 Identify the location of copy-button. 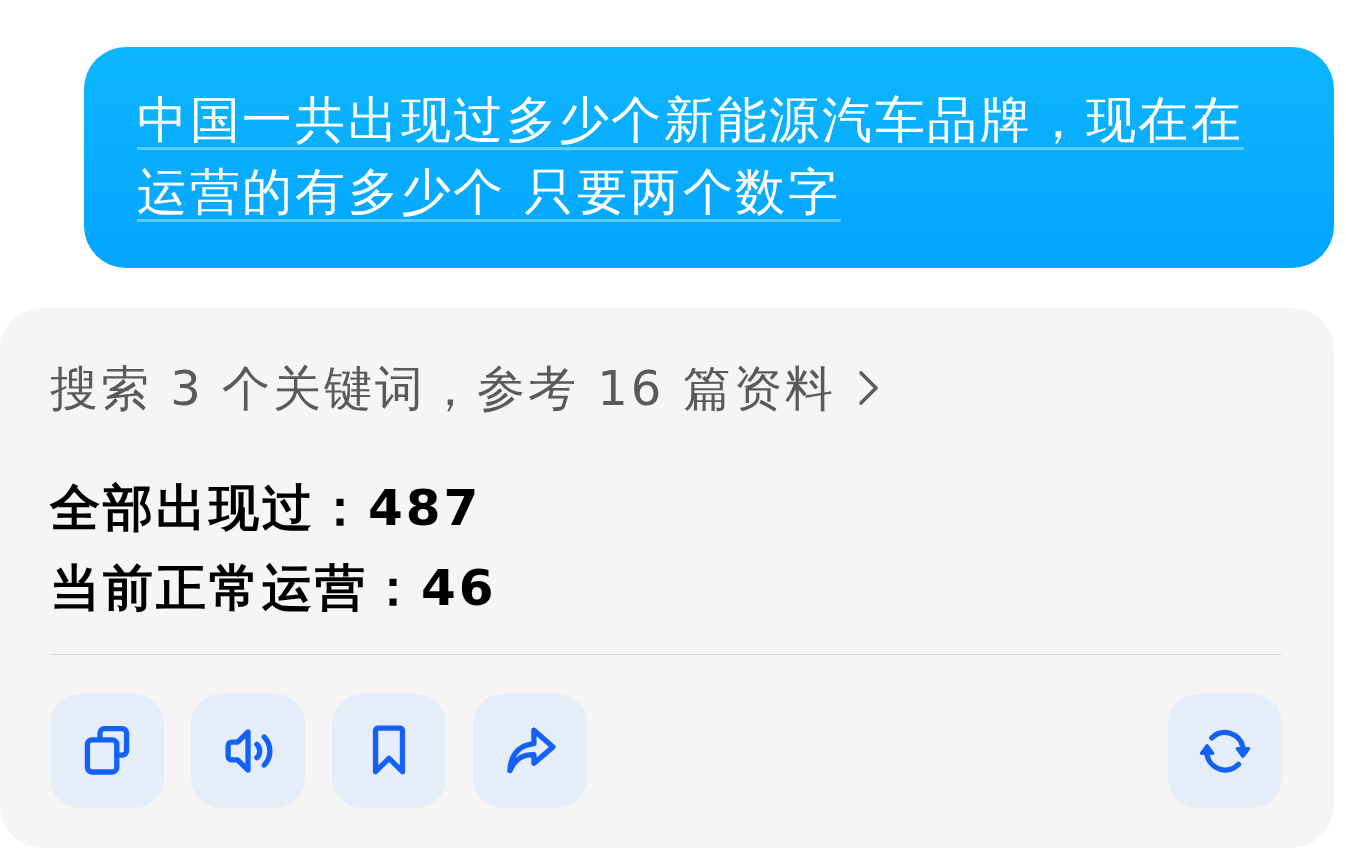
(107, 751).